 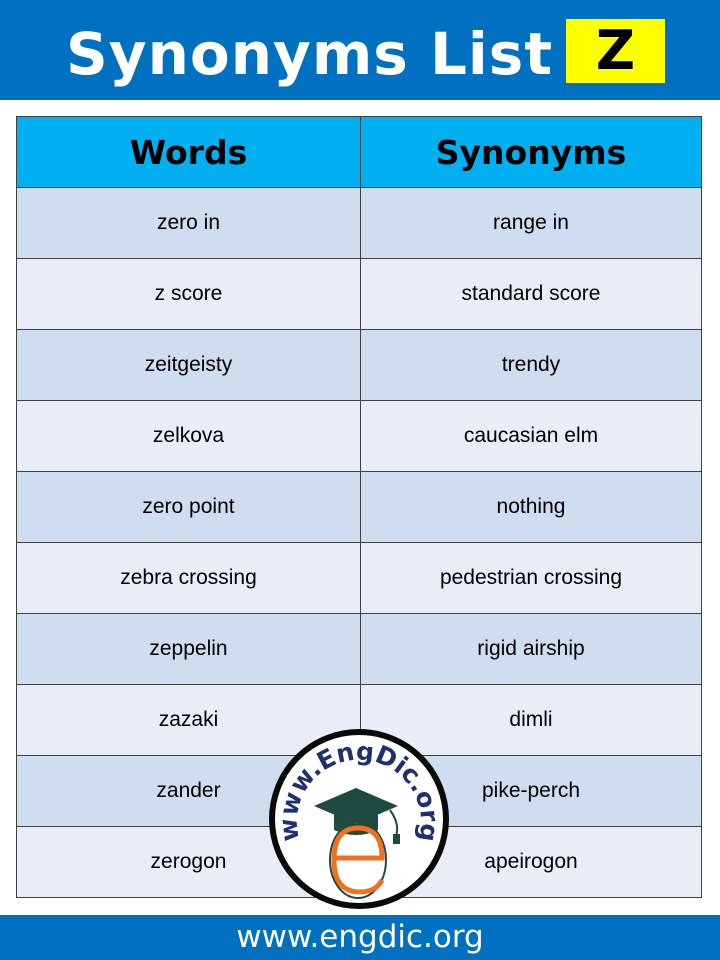 I want to click on table-row: zebra crossing pedestrian crossing, so click(x=359, y=578).